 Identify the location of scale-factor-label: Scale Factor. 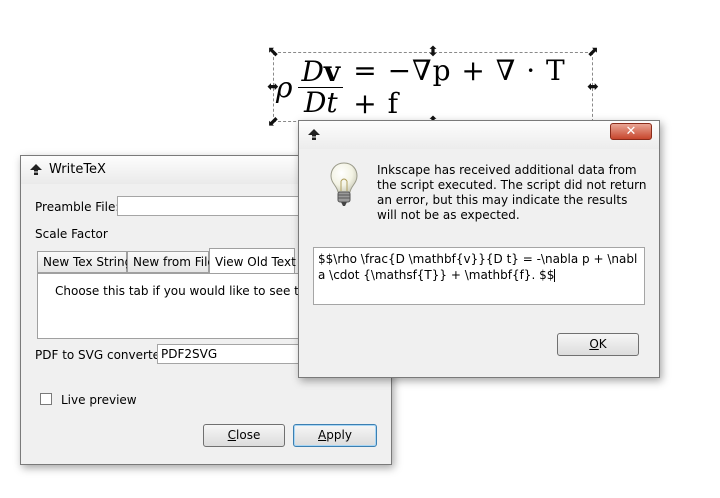
(71, 234).